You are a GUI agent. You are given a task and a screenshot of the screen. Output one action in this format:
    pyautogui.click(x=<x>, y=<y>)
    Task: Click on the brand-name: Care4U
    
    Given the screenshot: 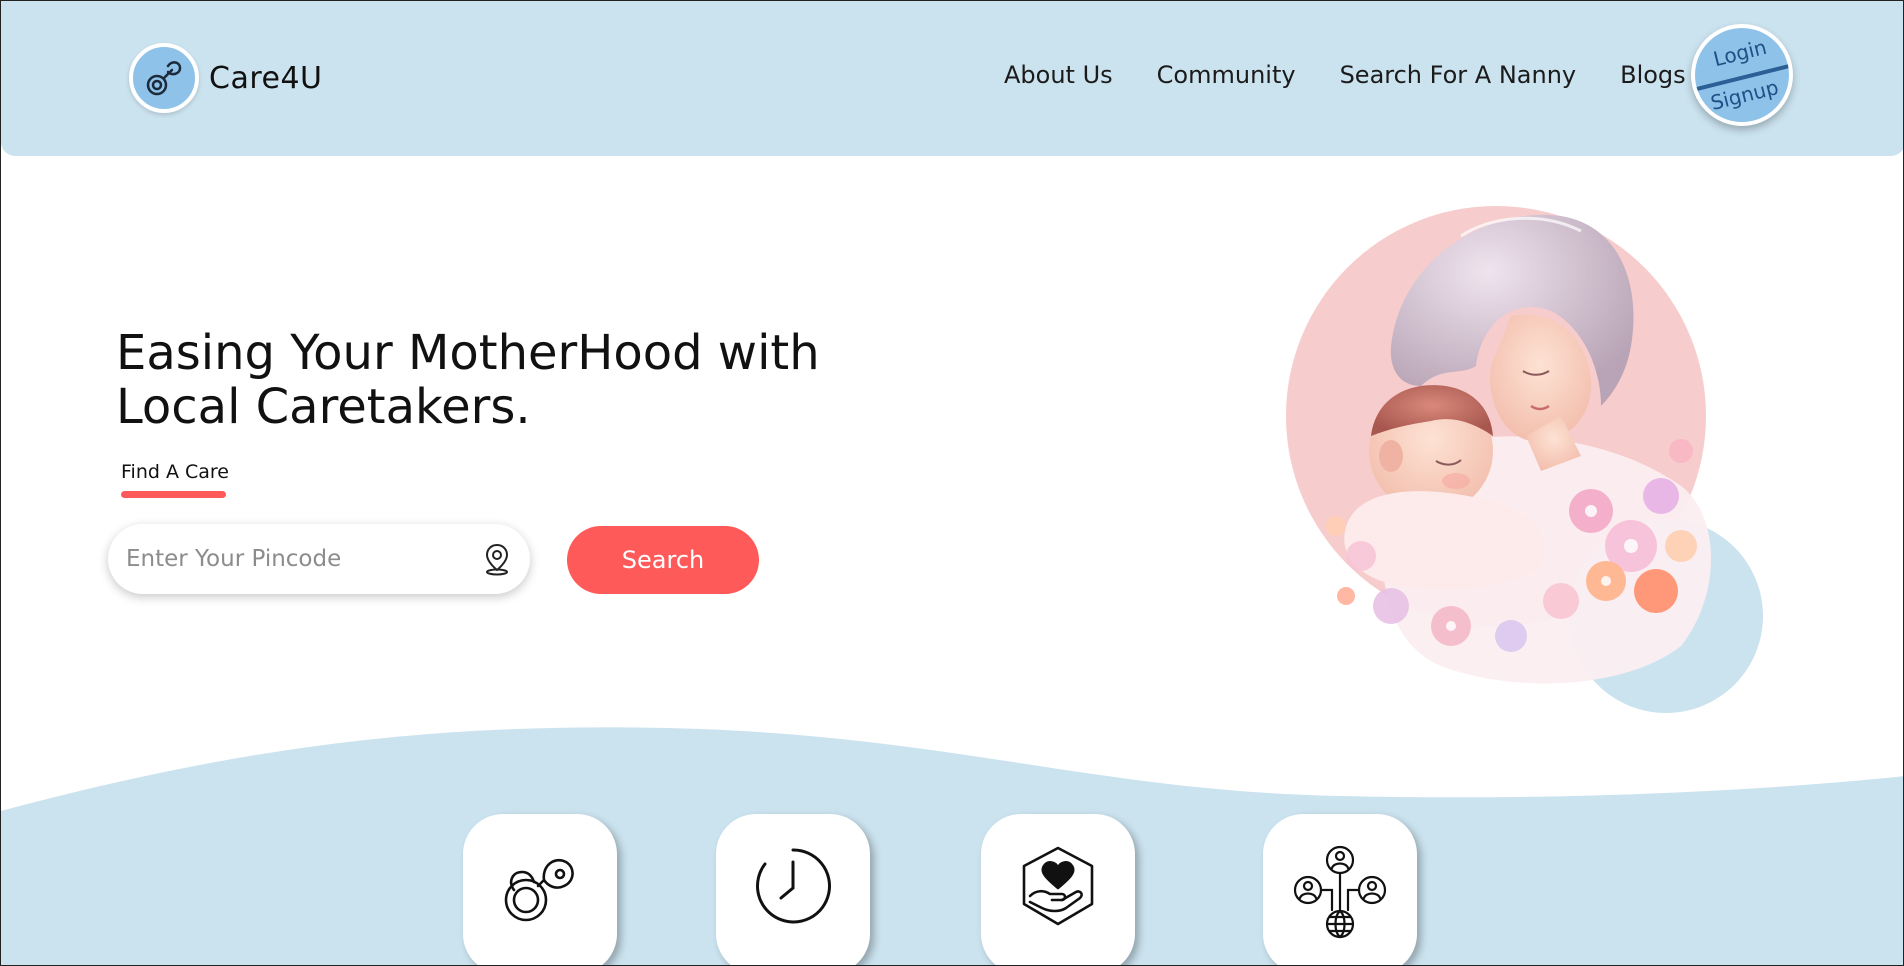 What is the action you would take?
    pyautogui.click(x=266, y=78)
    